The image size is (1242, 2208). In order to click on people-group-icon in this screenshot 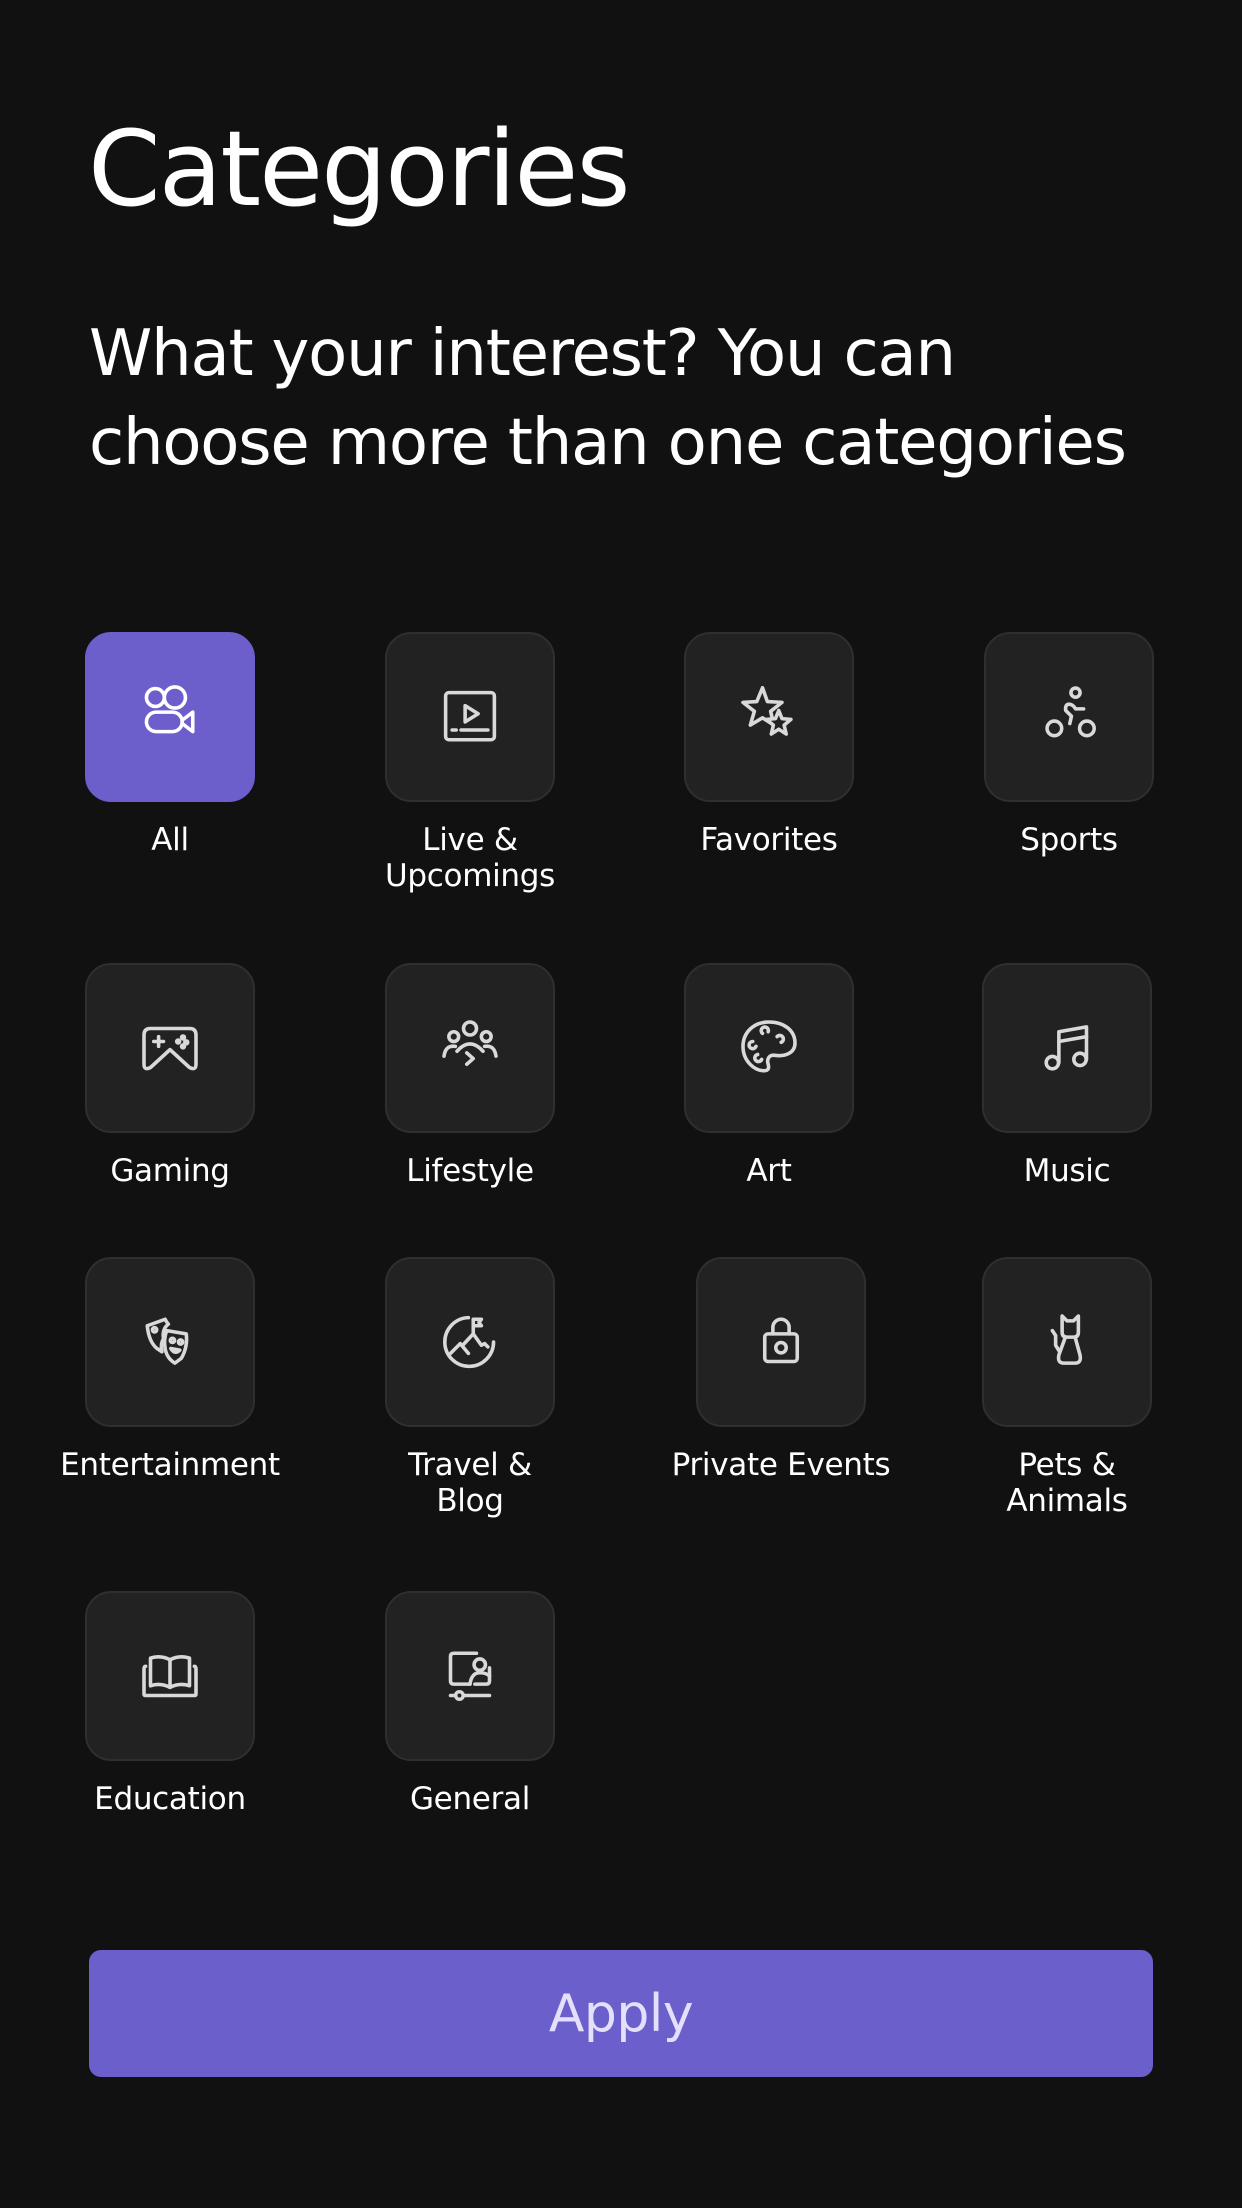, I will do `click(470, 1043)`.